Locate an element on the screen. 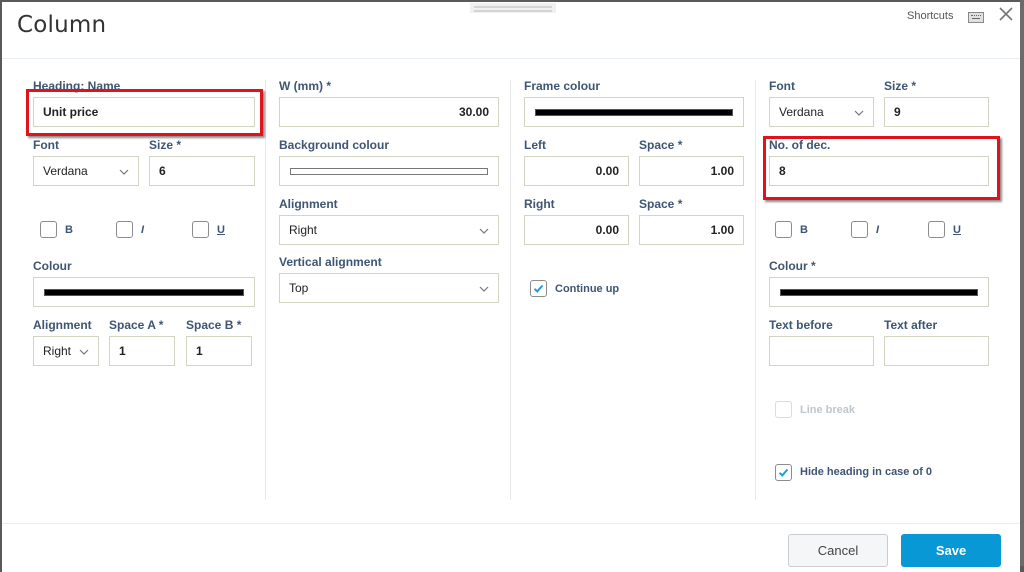 Image resolution: width=1024 pixels, height=572 pixels. width-value: 30.00 is located at coordinates (473, 112).